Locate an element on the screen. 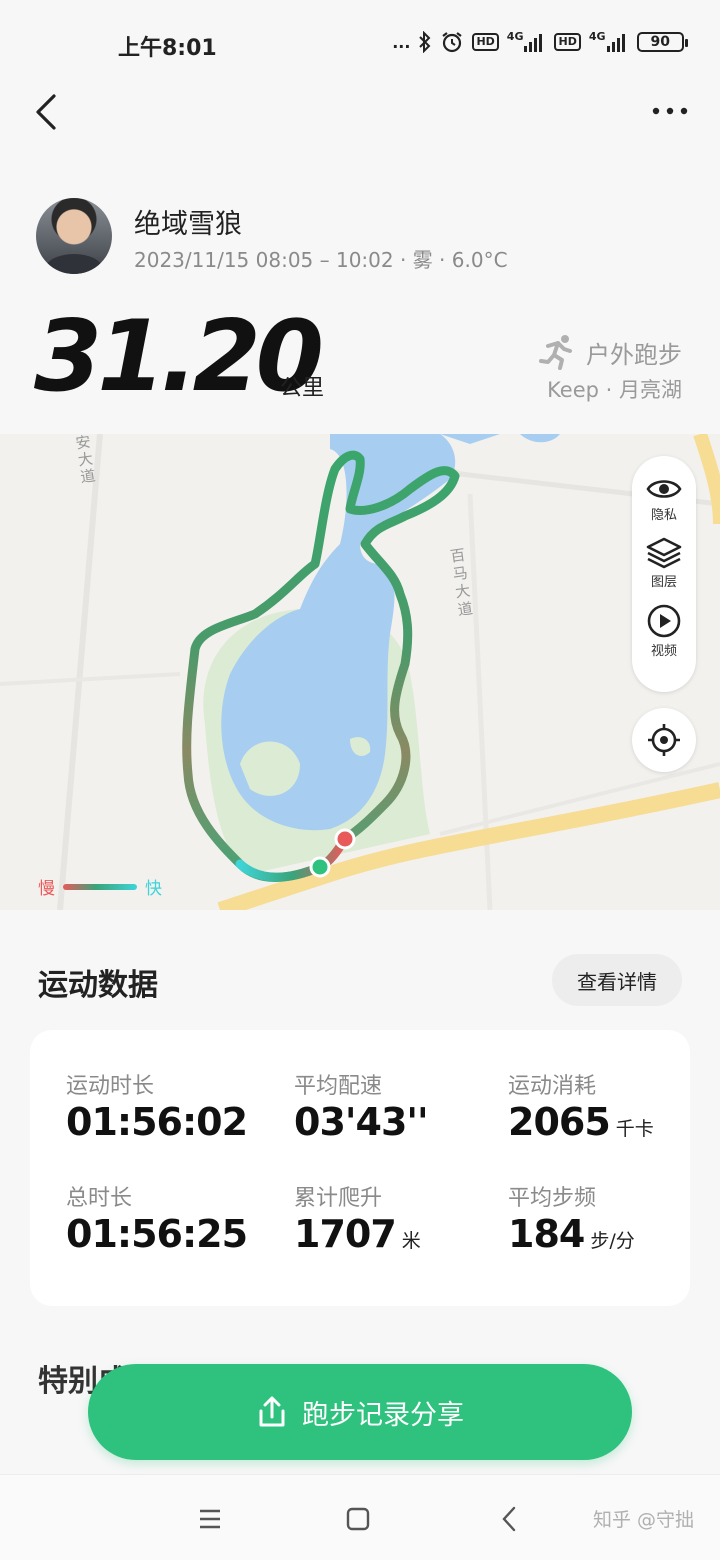 This screenshot has height=1560, width=720. stat-calories: 运动消耗 2065 千卡 is located at coordinates (581, 1106).